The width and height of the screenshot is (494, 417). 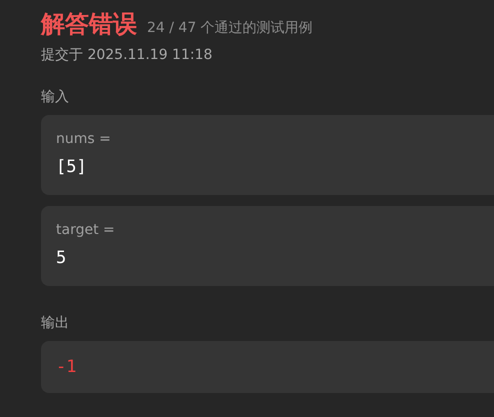 I want to click on section-label: 输入, so click(x=55, y=97).